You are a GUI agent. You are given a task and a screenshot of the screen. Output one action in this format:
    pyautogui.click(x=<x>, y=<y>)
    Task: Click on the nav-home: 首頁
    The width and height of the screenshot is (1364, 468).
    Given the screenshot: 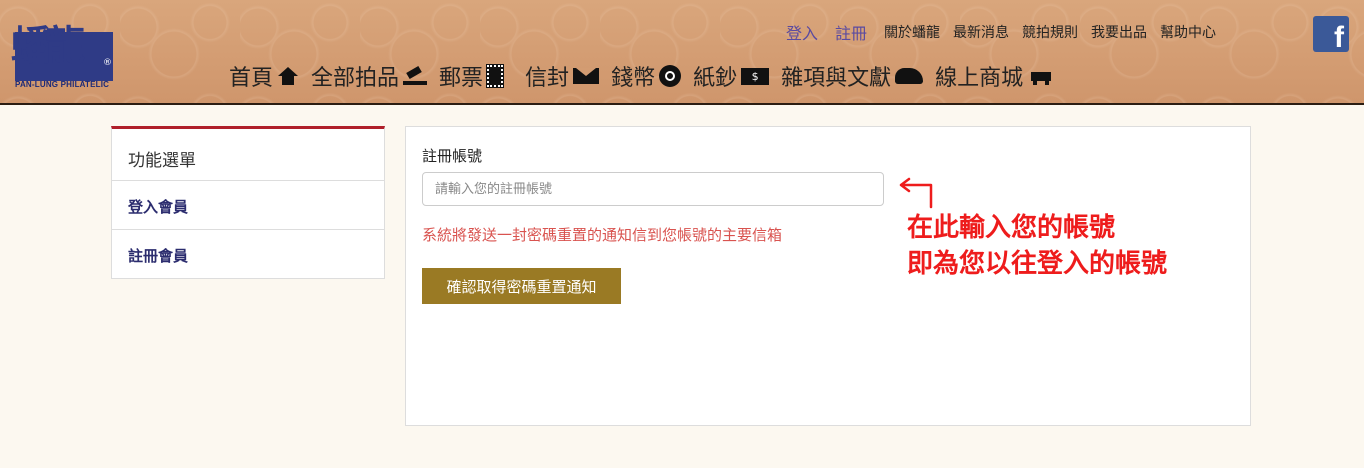 What is the action you would take?
    pyautogui.click(x=264, y=76)
    